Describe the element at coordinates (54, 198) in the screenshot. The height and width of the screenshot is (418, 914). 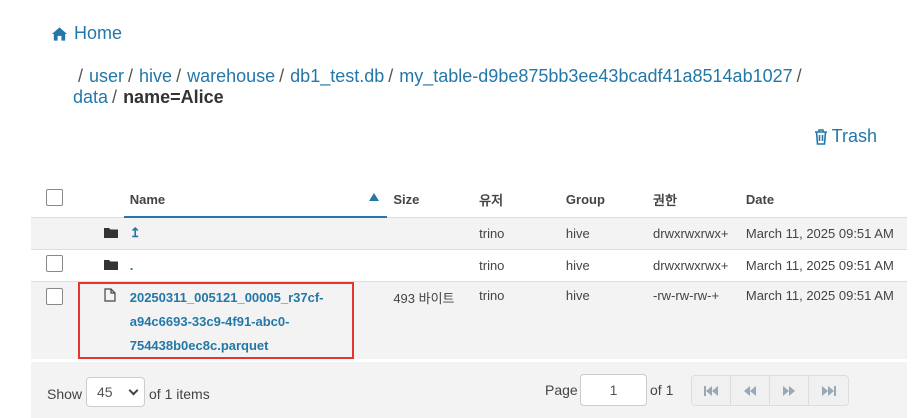
I see `select-all-checkbox` at that location.